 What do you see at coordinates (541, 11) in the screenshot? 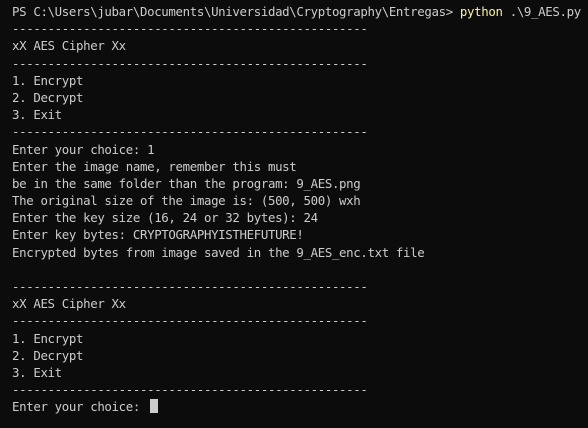
I see `command-args: .\9_AES.py` at bounding box center [541, 11].